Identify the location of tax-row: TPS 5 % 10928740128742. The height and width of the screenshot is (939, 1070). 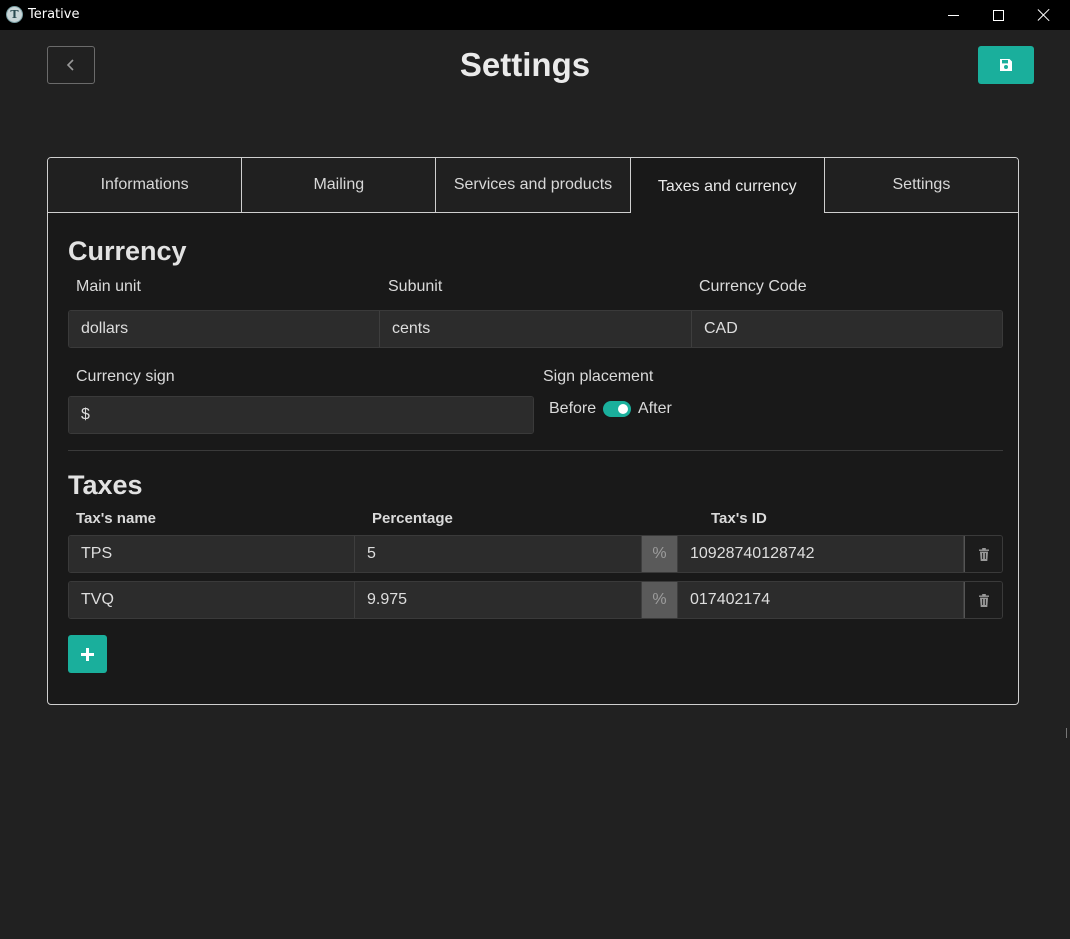
(535, 554).